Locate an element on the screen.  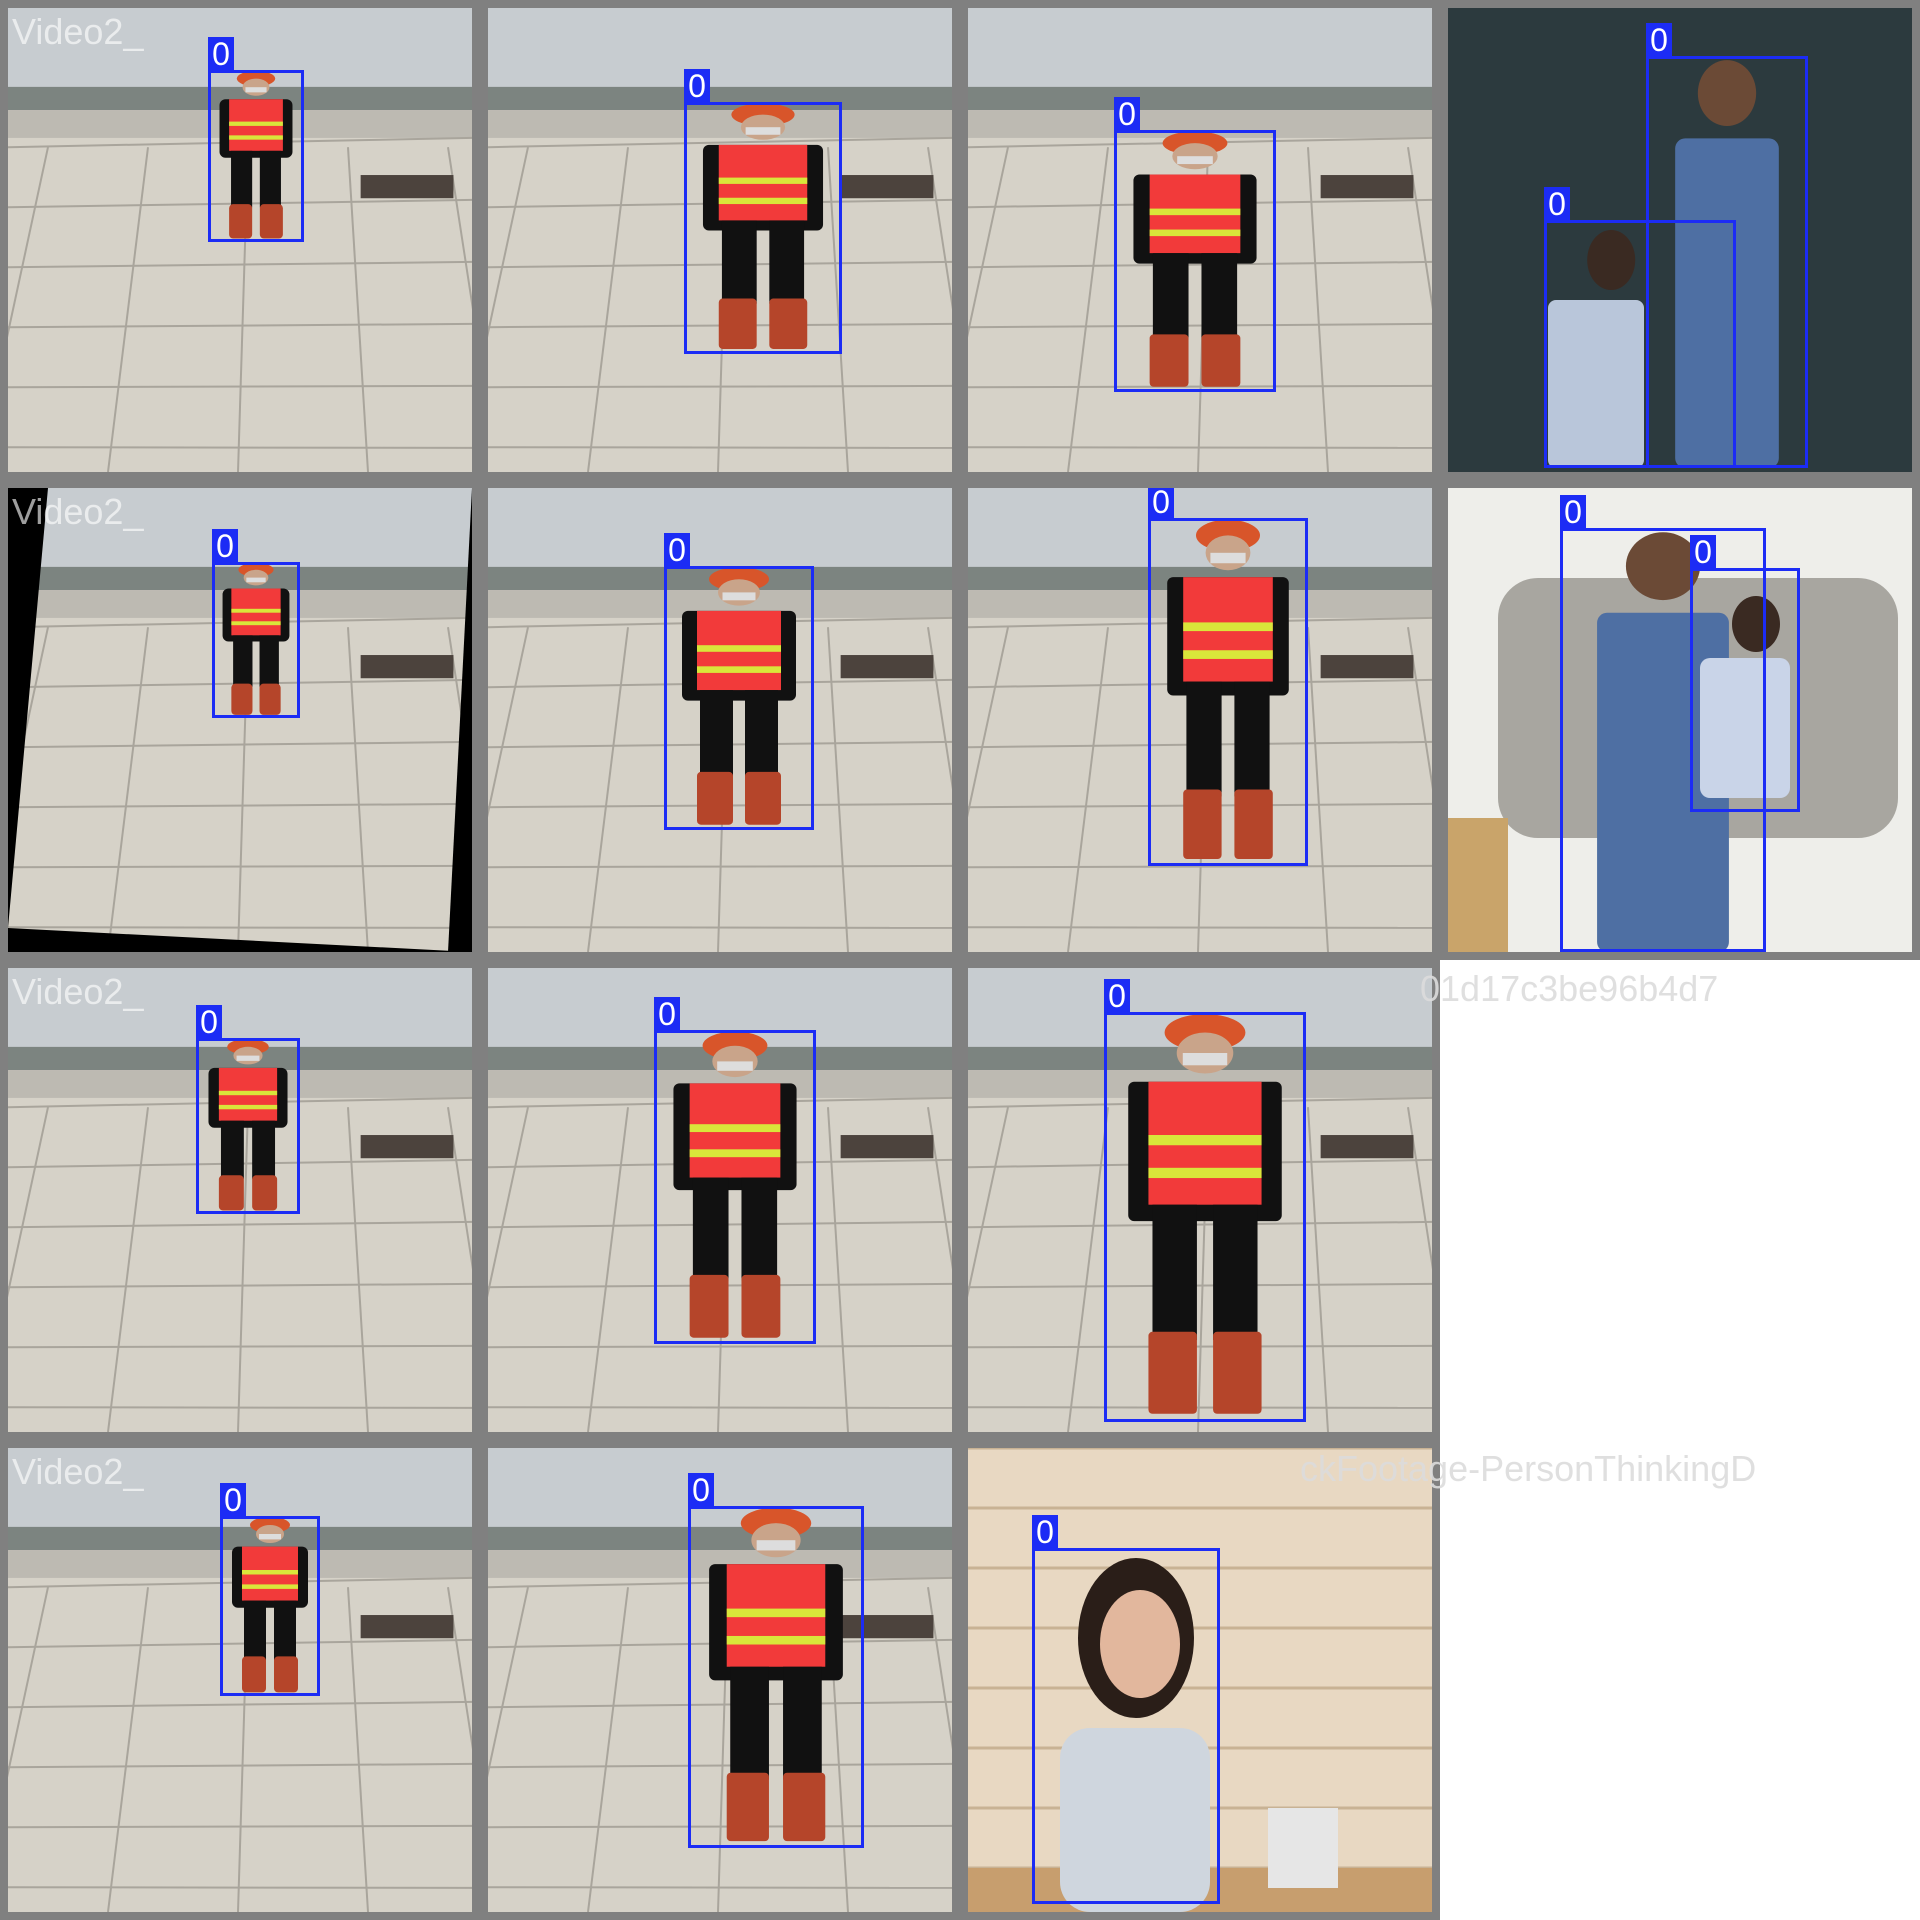
overflow-filename-text: 01d17c3be96b4d7 is located at coordinates (1569, 988).